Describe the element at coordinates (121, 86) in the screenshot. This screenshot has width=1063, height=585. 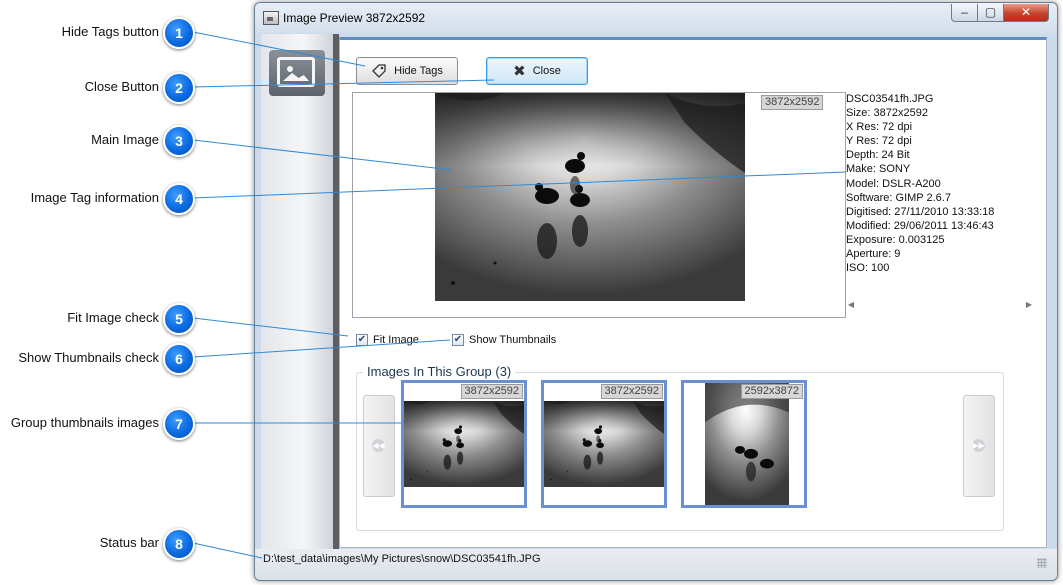
I see `callout-label: Close Button` at that location.